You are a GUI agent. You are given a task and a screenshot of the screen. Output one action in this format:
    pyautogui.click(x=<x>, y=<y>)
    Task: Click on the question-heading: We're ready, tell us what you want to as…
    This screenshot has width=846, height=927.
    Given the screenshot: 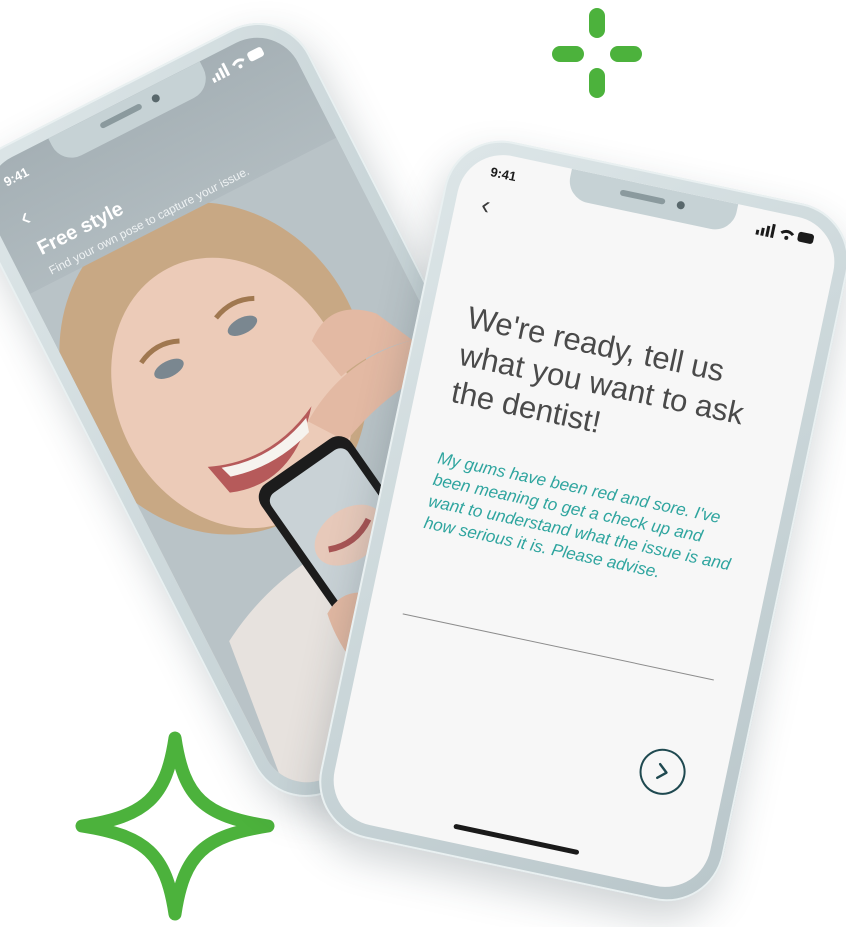 What is the action you would take?
    pyautogui.click(x=597, y=369)
    